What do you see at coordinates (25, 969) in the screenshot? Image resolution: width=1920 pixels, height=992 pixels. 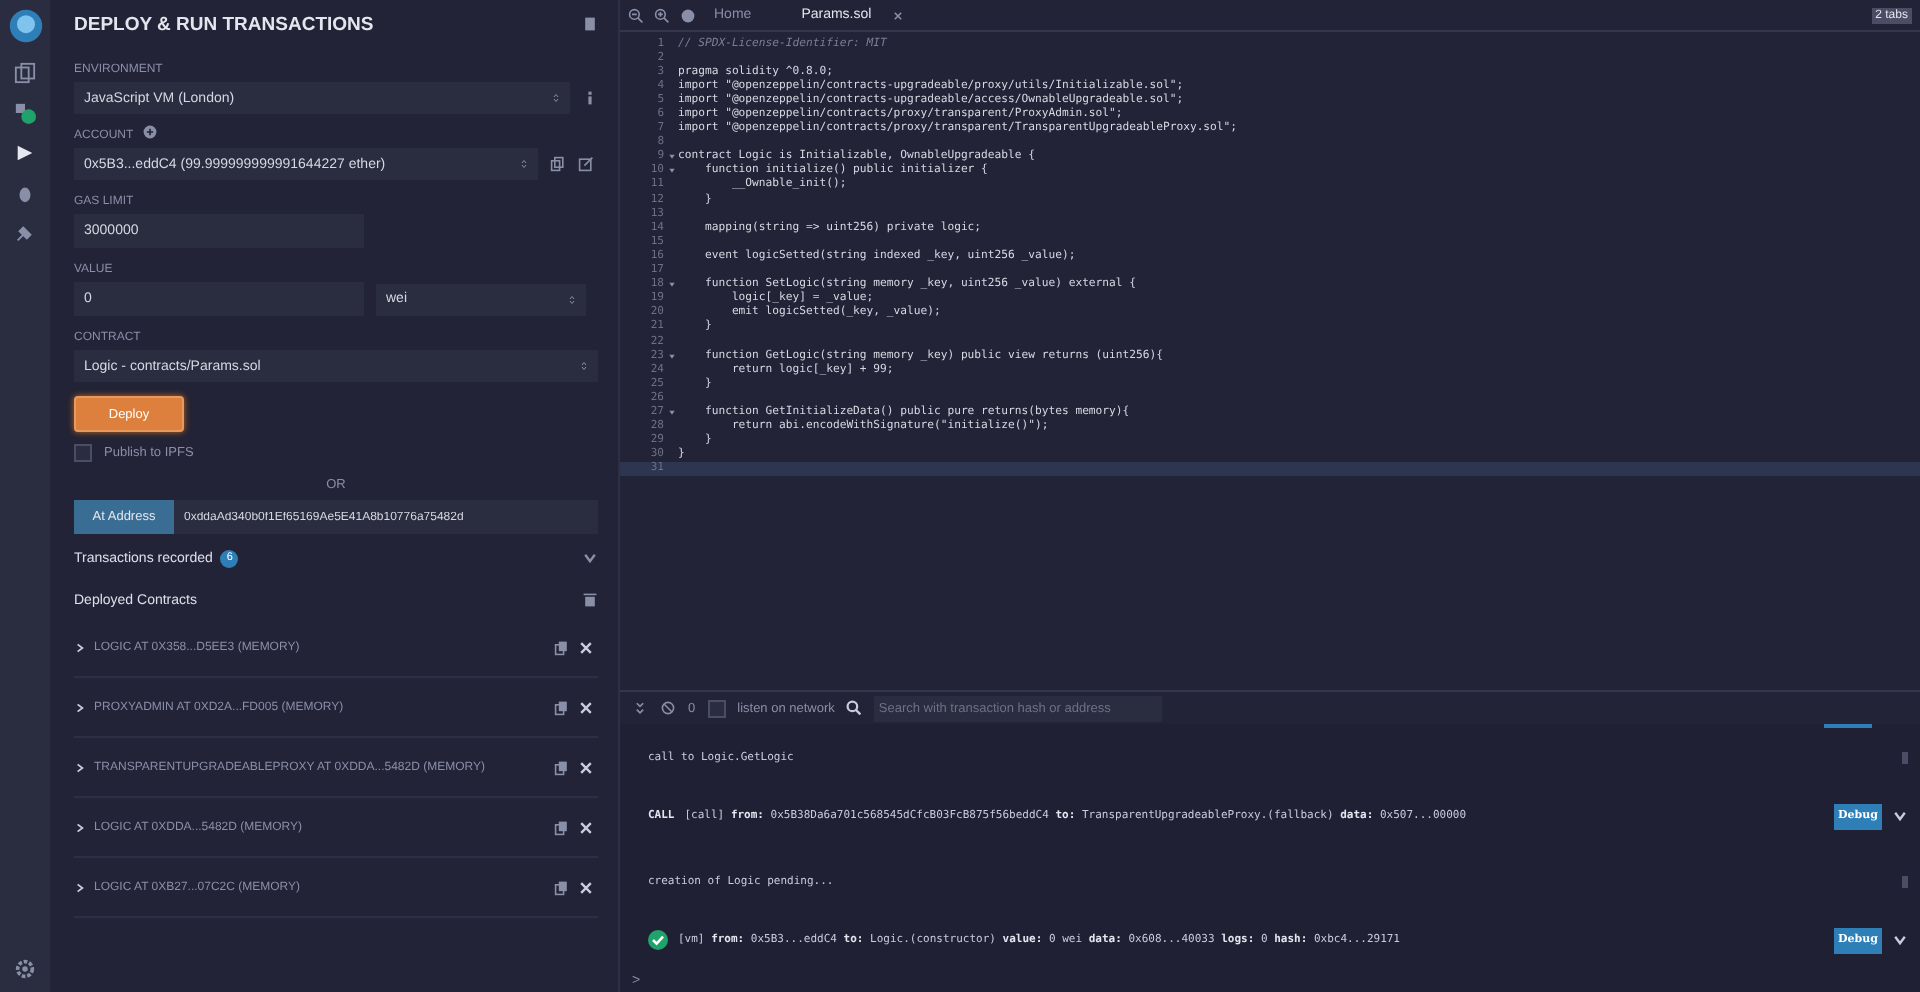 I see `settings-icon` at bounding box center [25, 969].